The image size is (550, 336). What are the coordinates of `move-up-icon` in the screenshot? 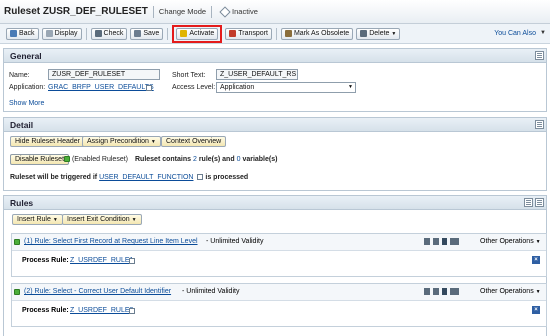 It's located at (444, 291).